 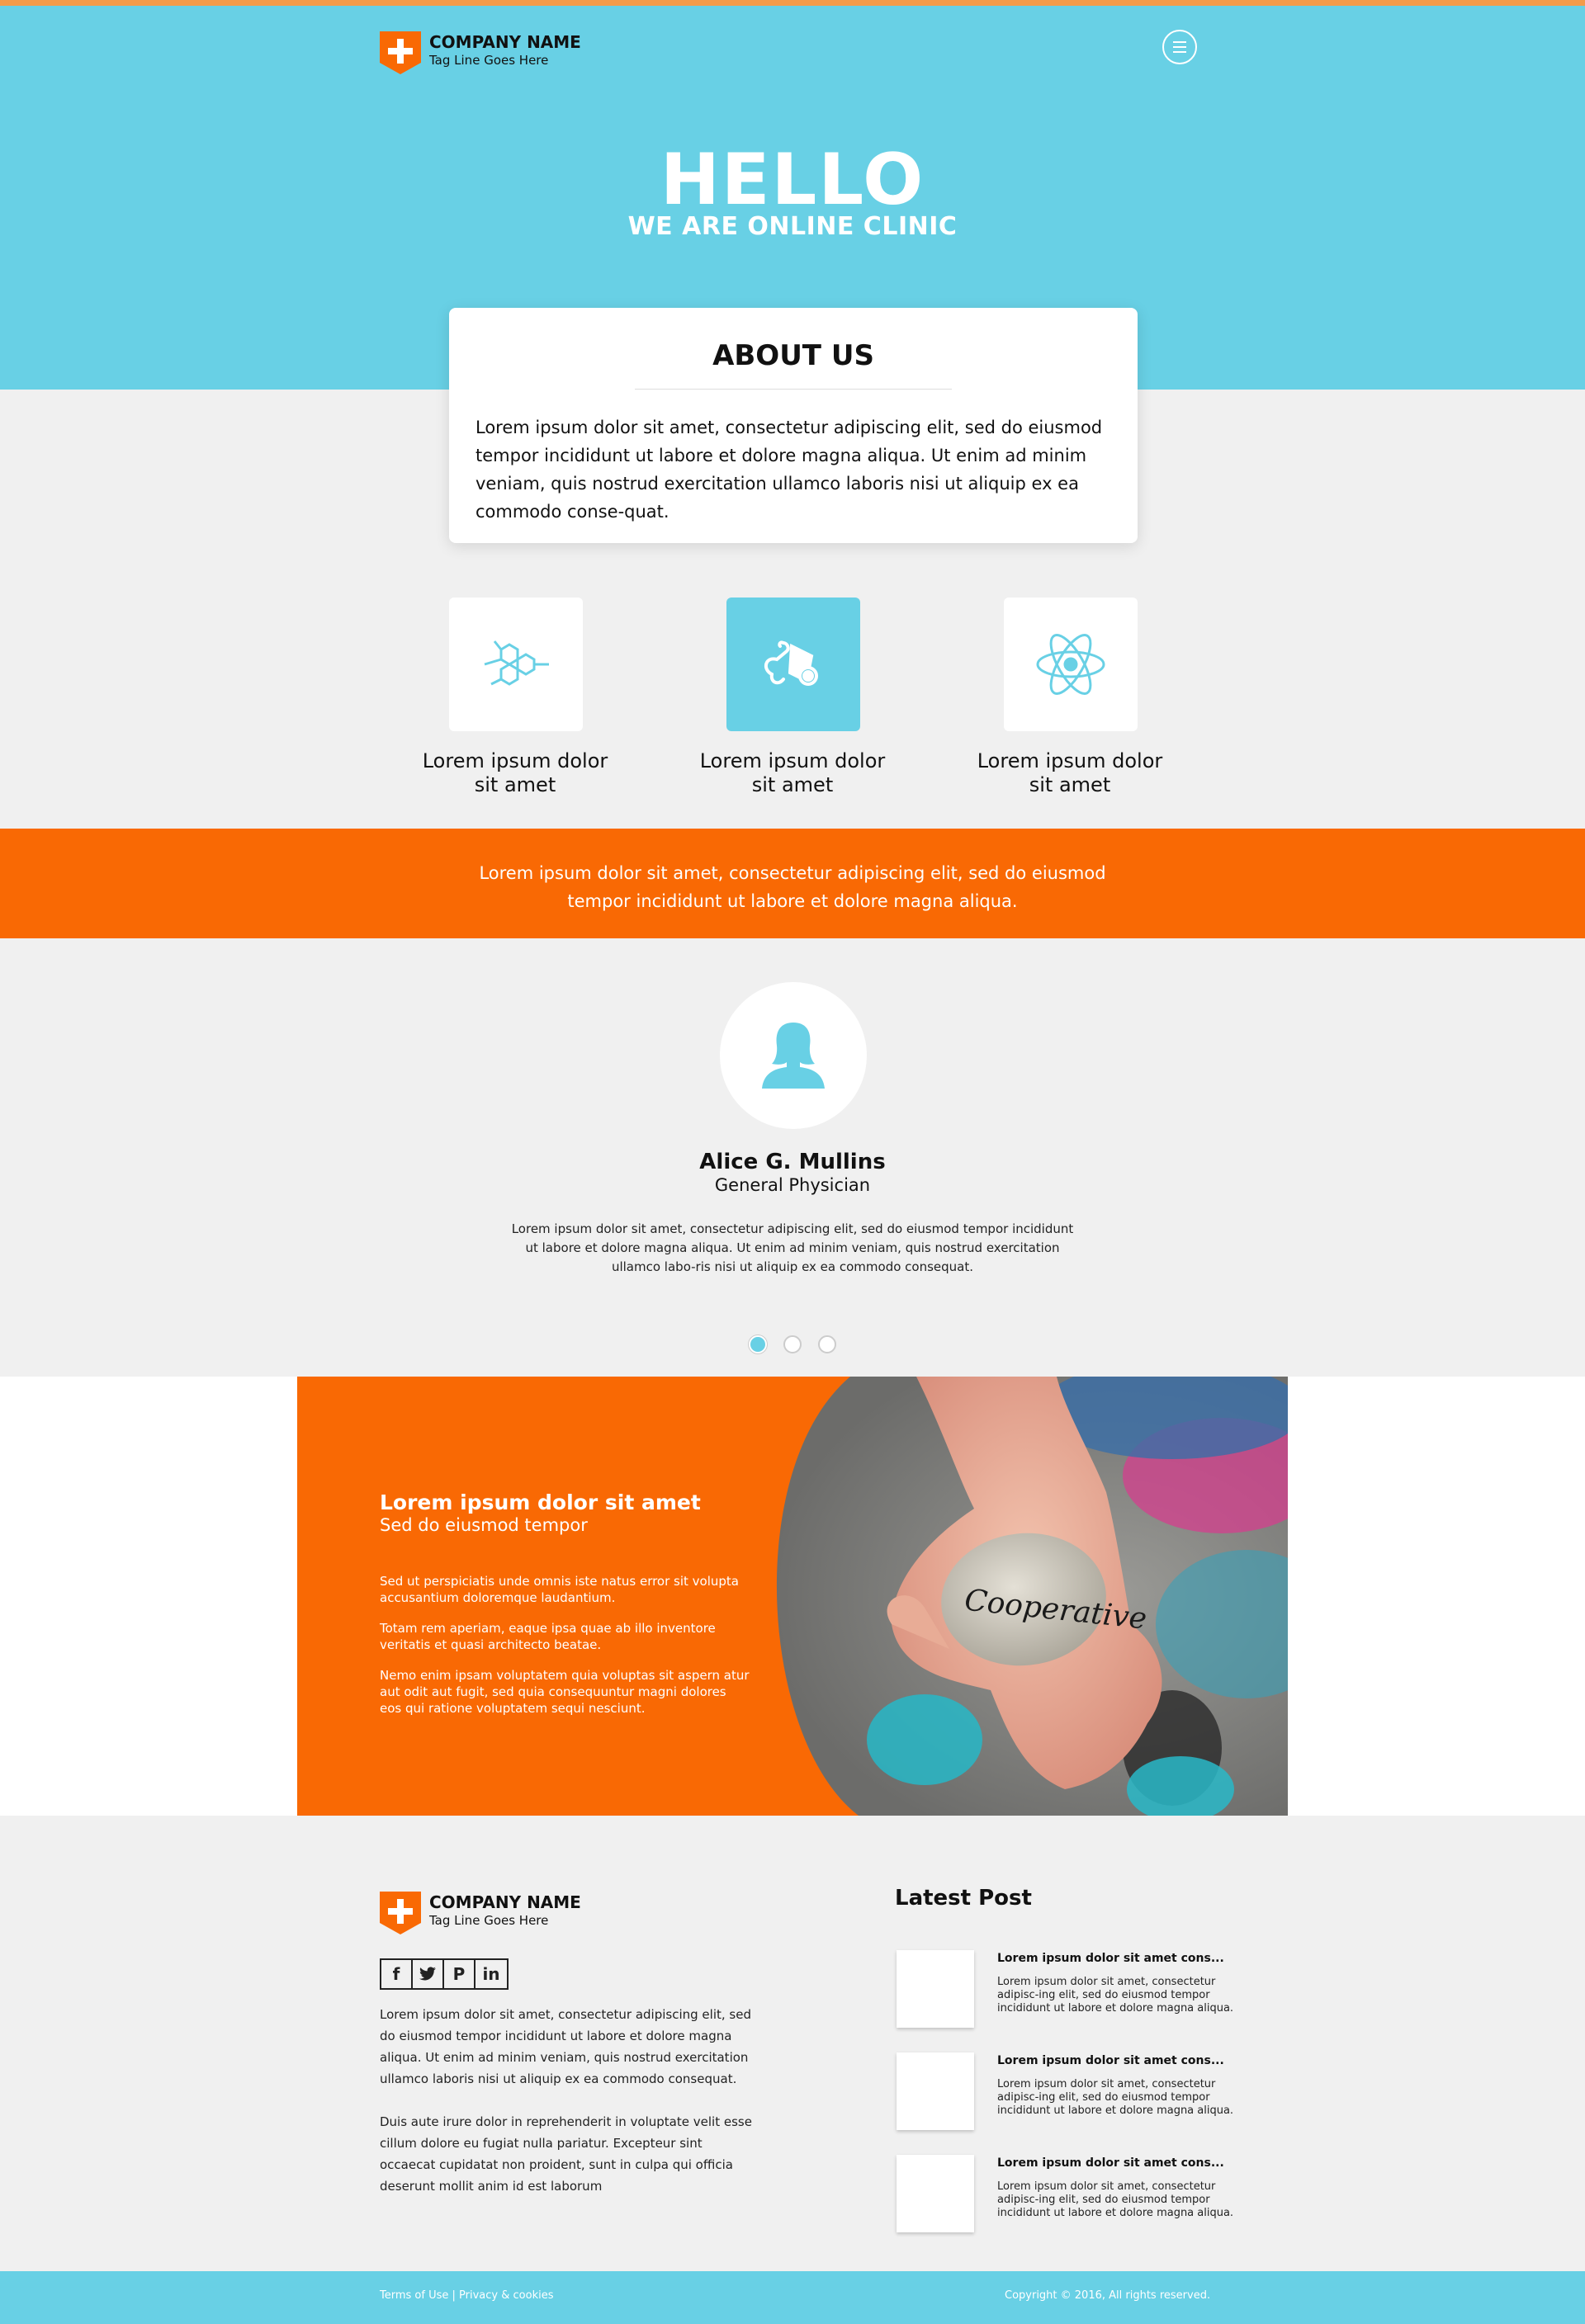 I want to click on about-divider, so click(x=793, y=389).